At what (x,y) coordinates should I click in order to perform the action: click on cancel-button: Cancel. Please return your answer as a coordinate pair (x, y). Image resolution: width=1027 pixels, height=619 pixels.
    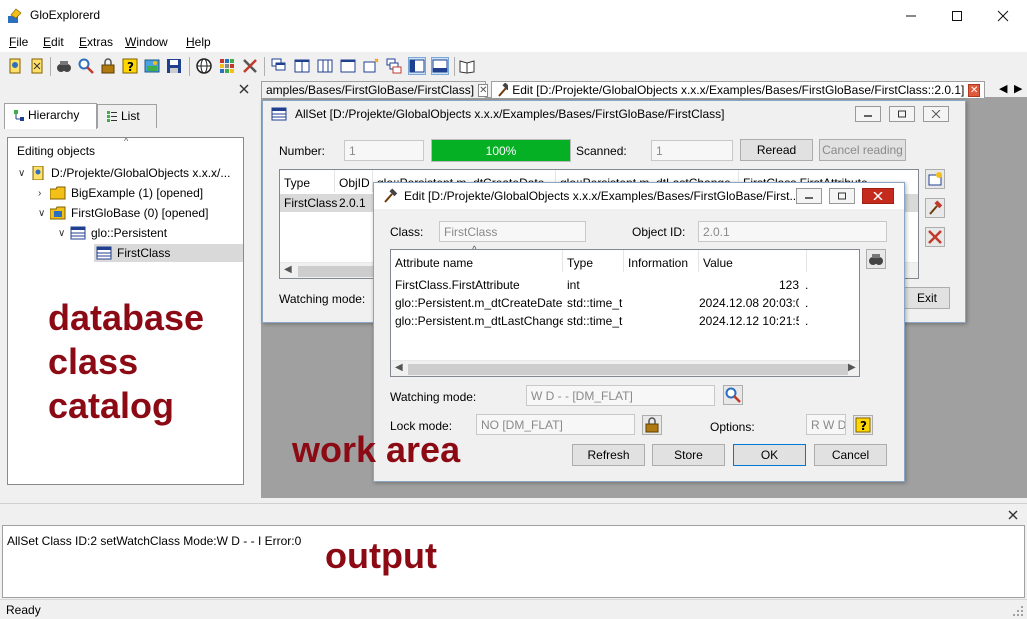
    Looking at the image, I should click on (850, 455).